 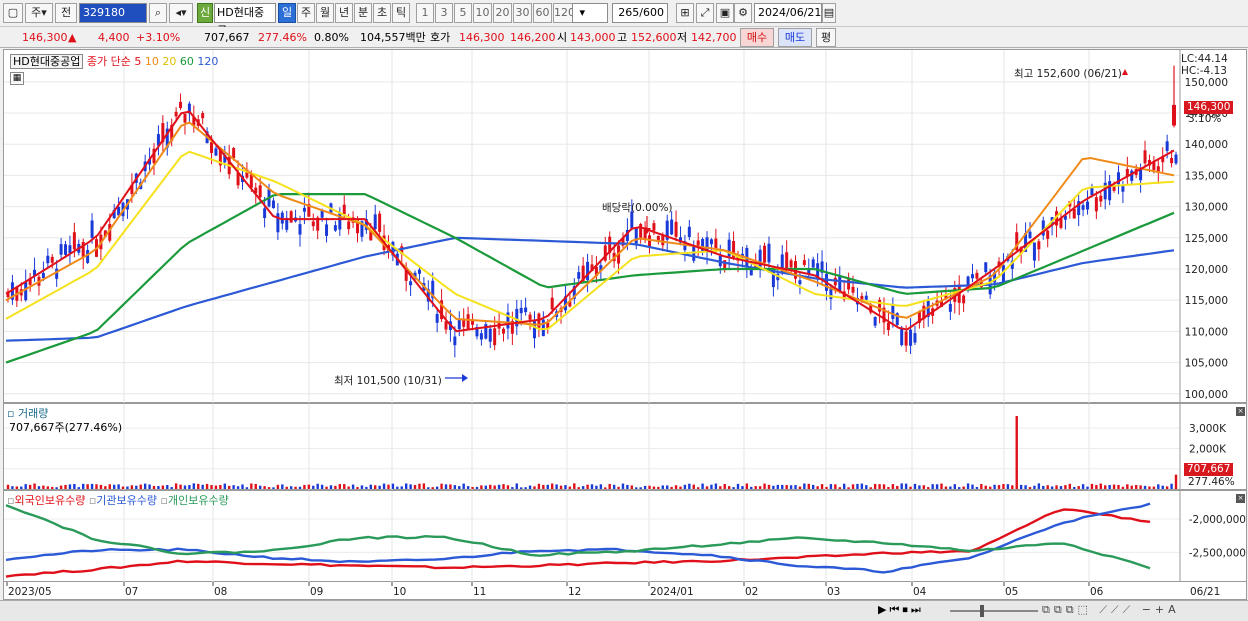 I want to click on image-icon: ▣, so click(x=725, y=13).